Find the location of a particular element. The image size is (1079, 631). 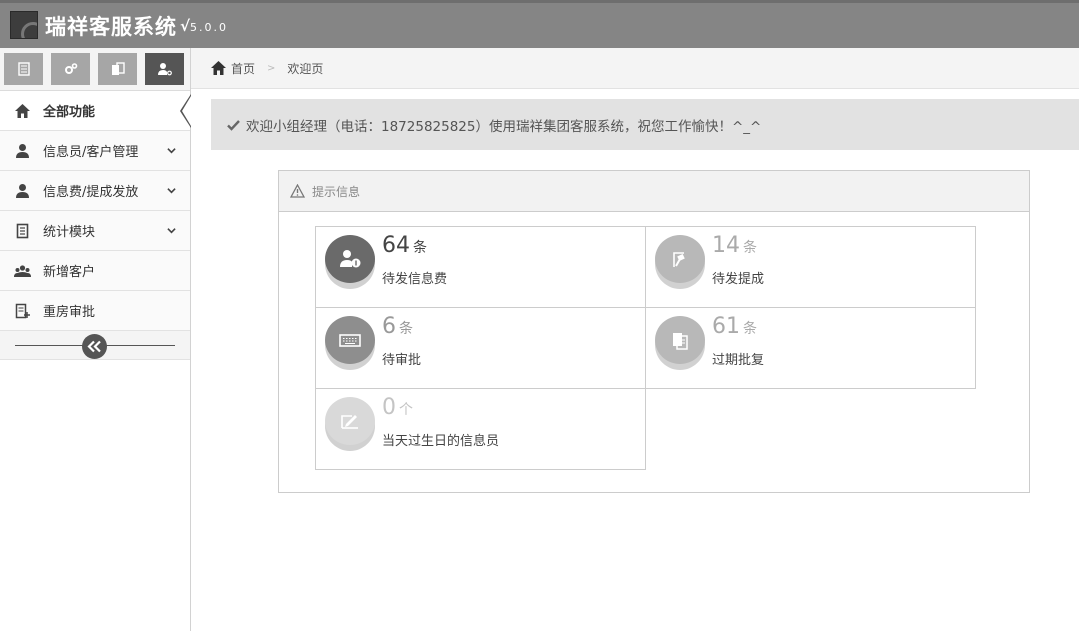

copy-icon is located at coordinates (680, 341).